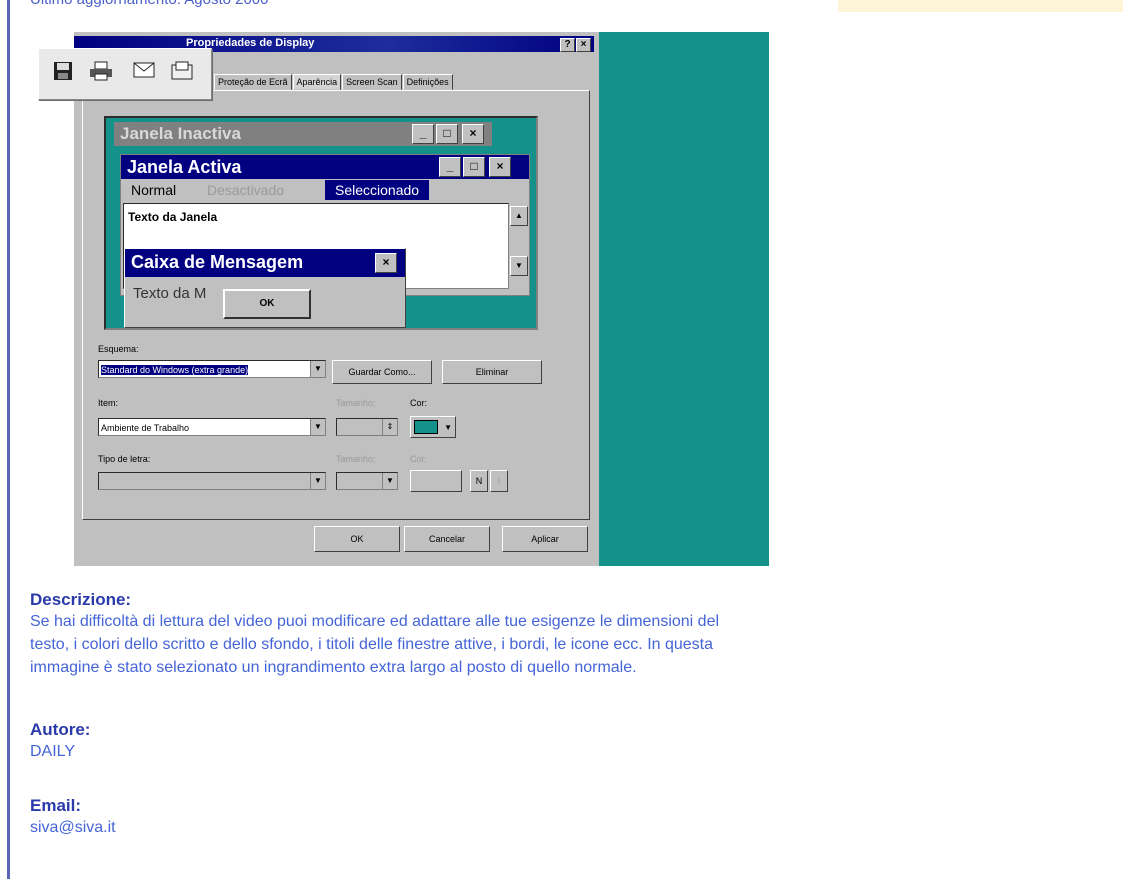 This screenshot has width=1123, height=879. Describe the element at coordinates (325, 167) in the screenshot. I see `active-window-title-bar: Janela Activa _ □ ×` at that location.